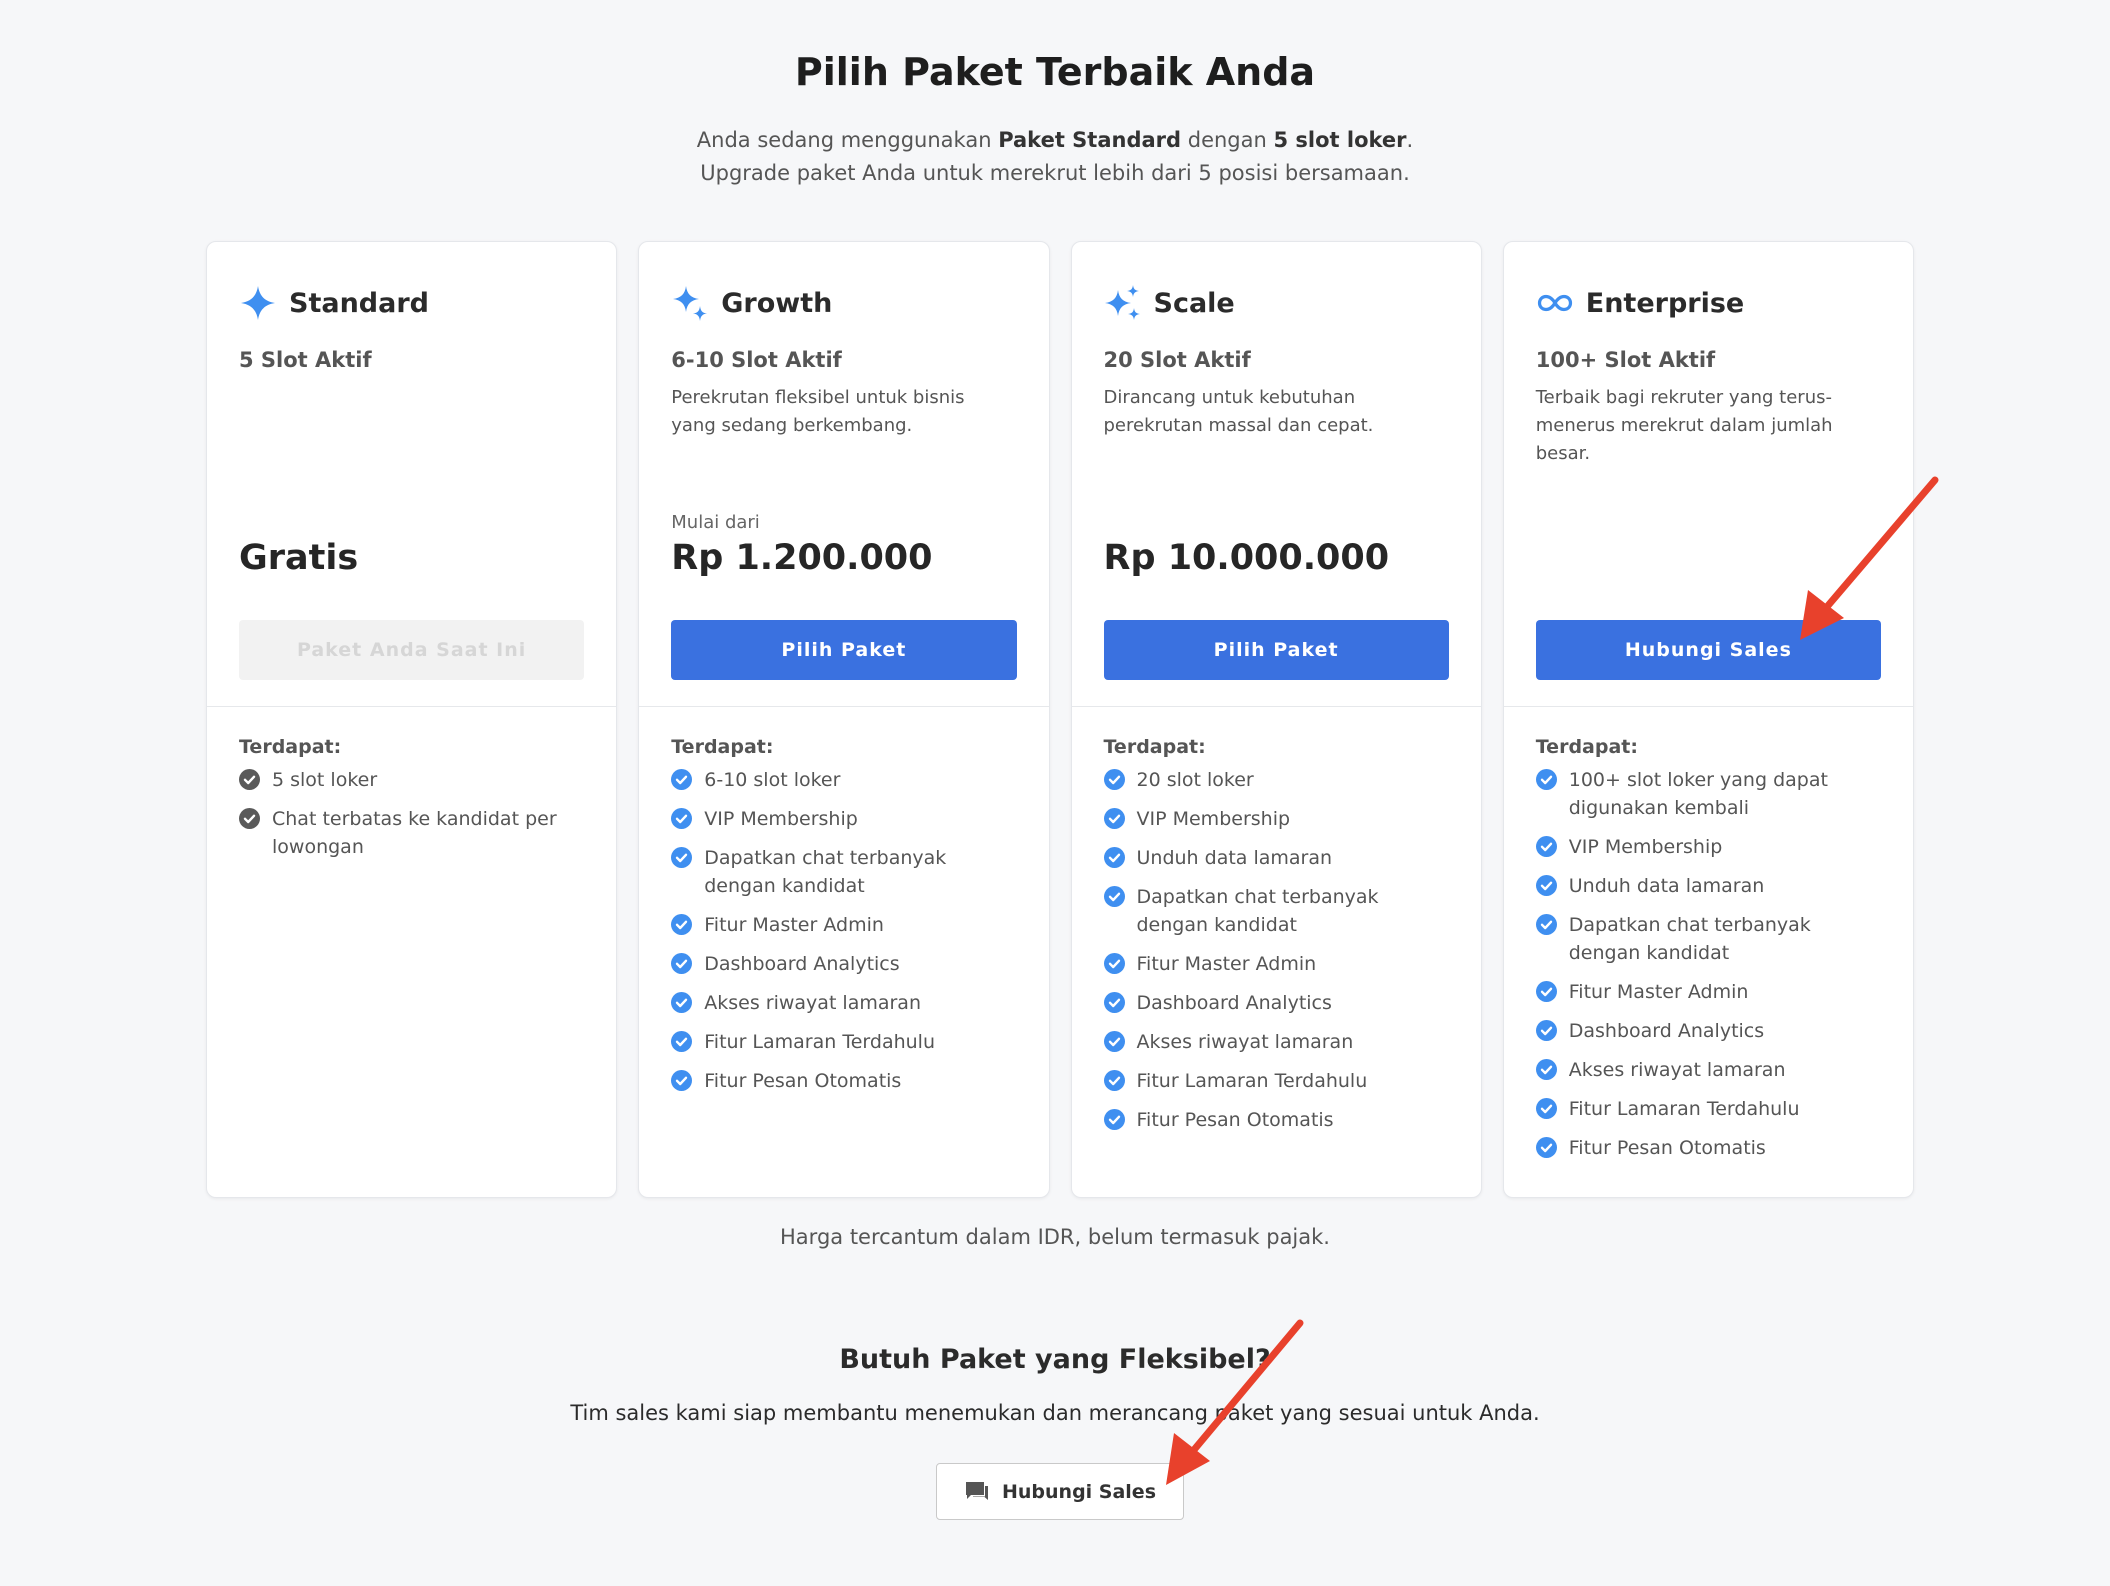 This screenshot has height=1586, width=2110. What do you see at coordinates (715, 522) in the screenshot?
I see `price-prefix: Mulai dari` at bounding box center [715, 522].